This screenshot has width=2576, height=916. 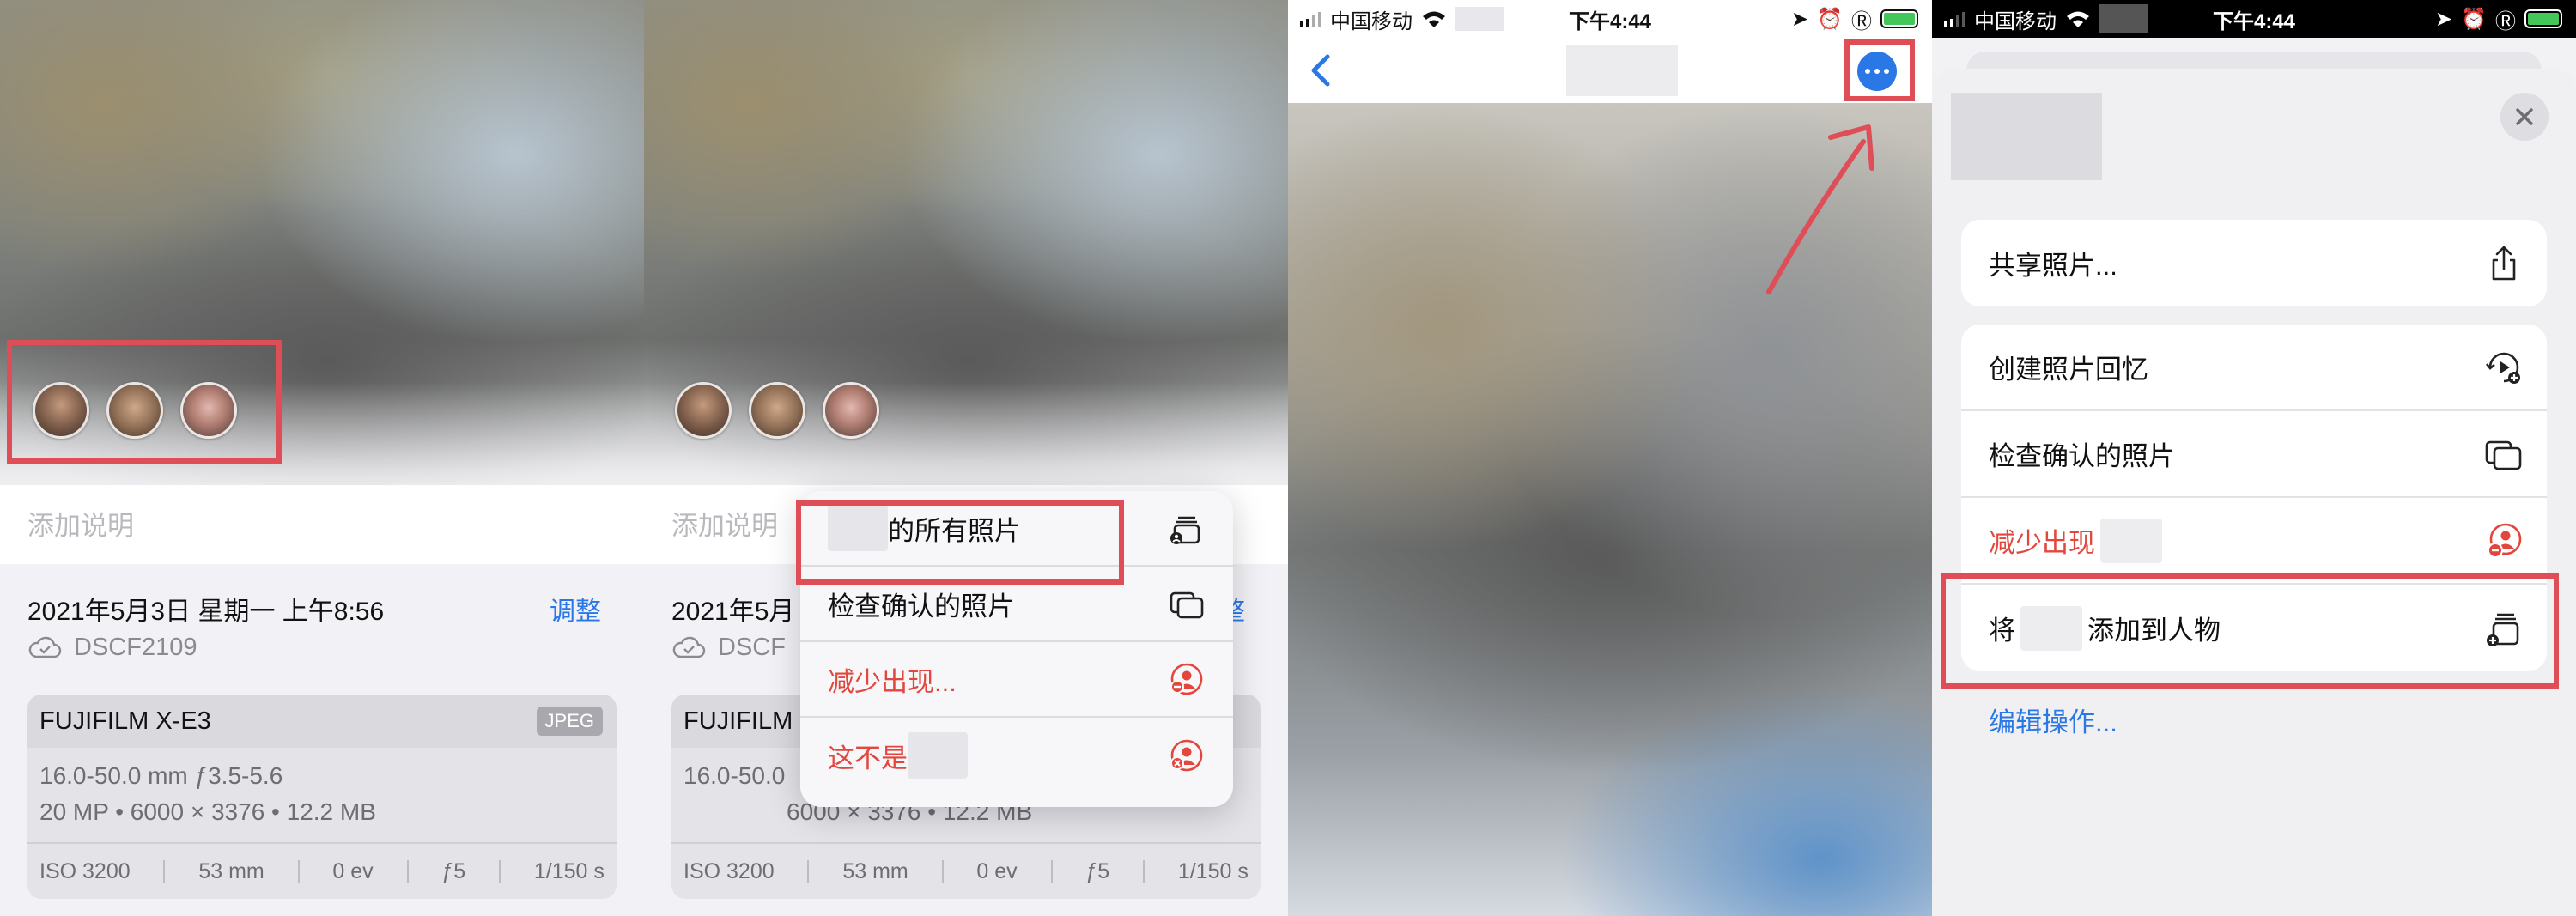 I want to click on chevron-left-icon, so click(x=1321, y=70).